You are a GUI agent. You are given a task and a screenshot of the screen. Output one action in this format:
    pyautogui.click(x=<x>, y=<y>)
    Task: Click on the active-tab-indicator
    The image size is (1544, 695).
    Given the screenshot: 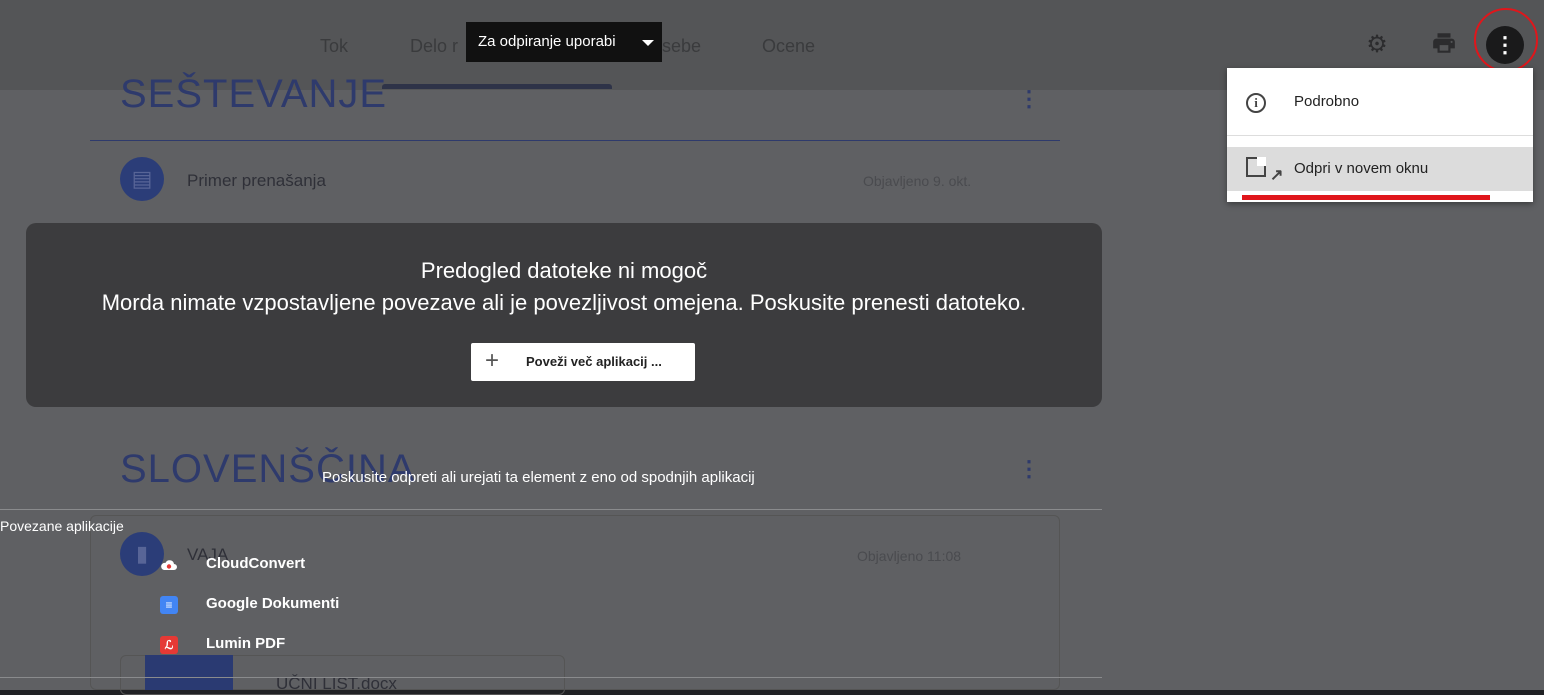 What is the action you would take?
    pyautogui.click(x=497, y=86)
    